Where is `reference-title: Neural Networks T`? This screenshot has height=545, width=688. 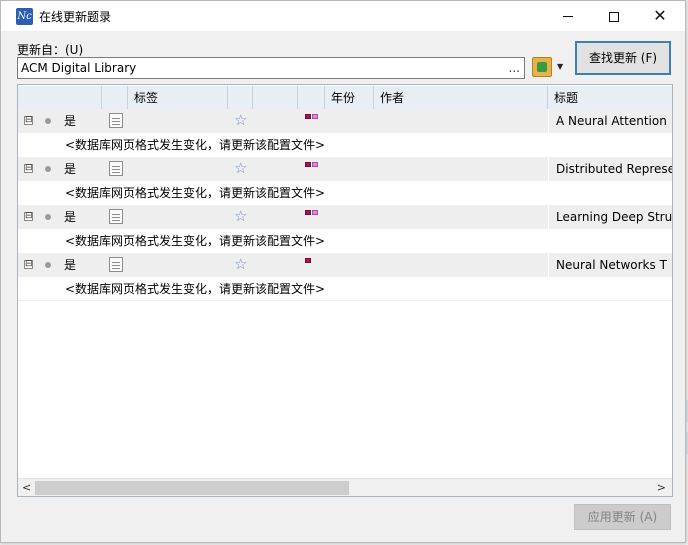
reference-title: Neural Networks T is located at coordinates (611, 265).